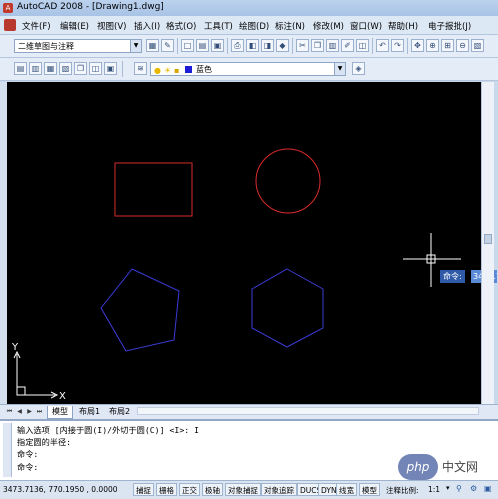  What do you see at coordinates (459, 488) in the screenshot?
I see `annotation-visibility-icon: ⚲` at bounding box center [459, 488].